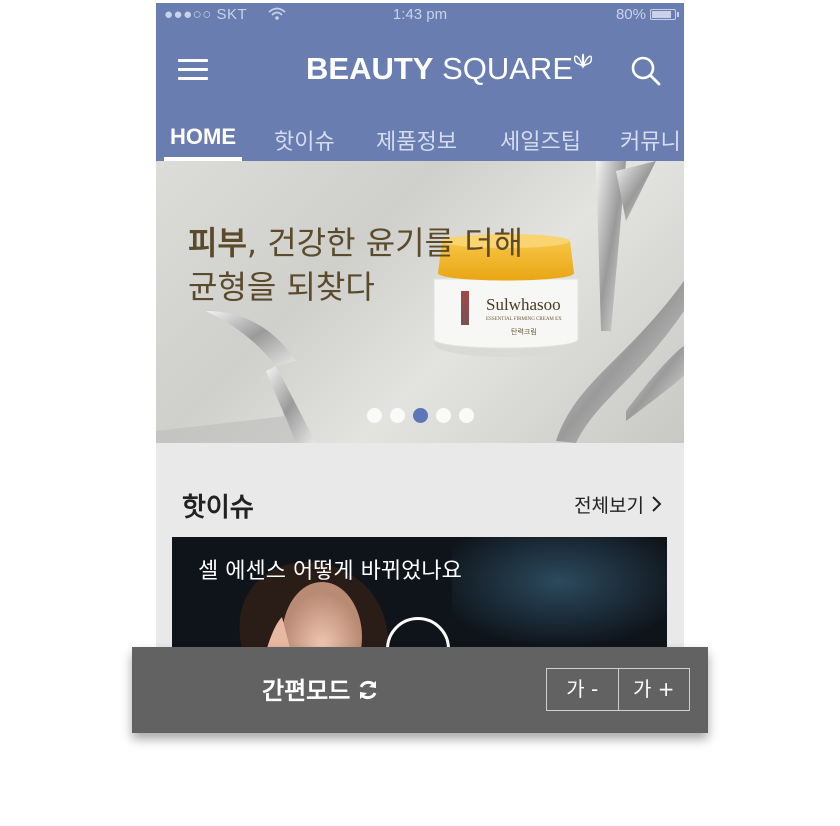  Describe the element at coordinates (416, 142) in the screenshot. I see `tab-product-info: 제품정보` at that location.